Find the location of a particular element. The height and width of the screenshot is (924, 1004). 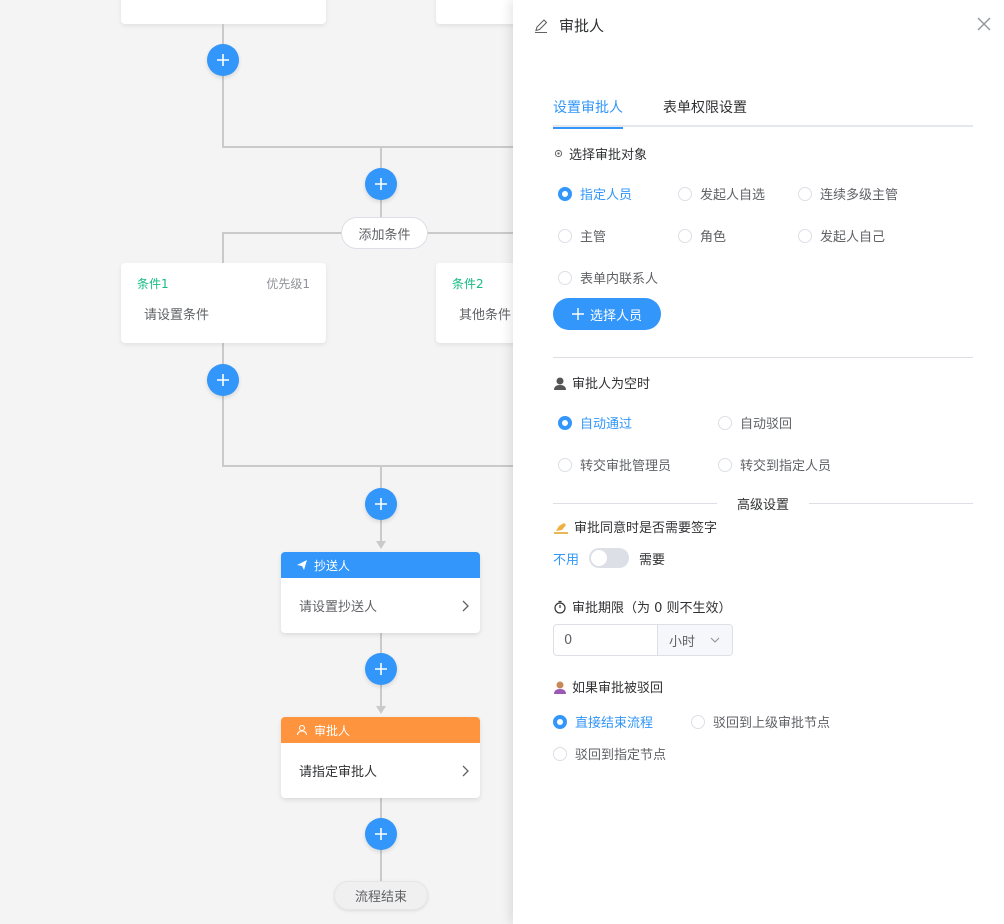

cc-node-header: 抄送人 is located at coordinates (380, 565).